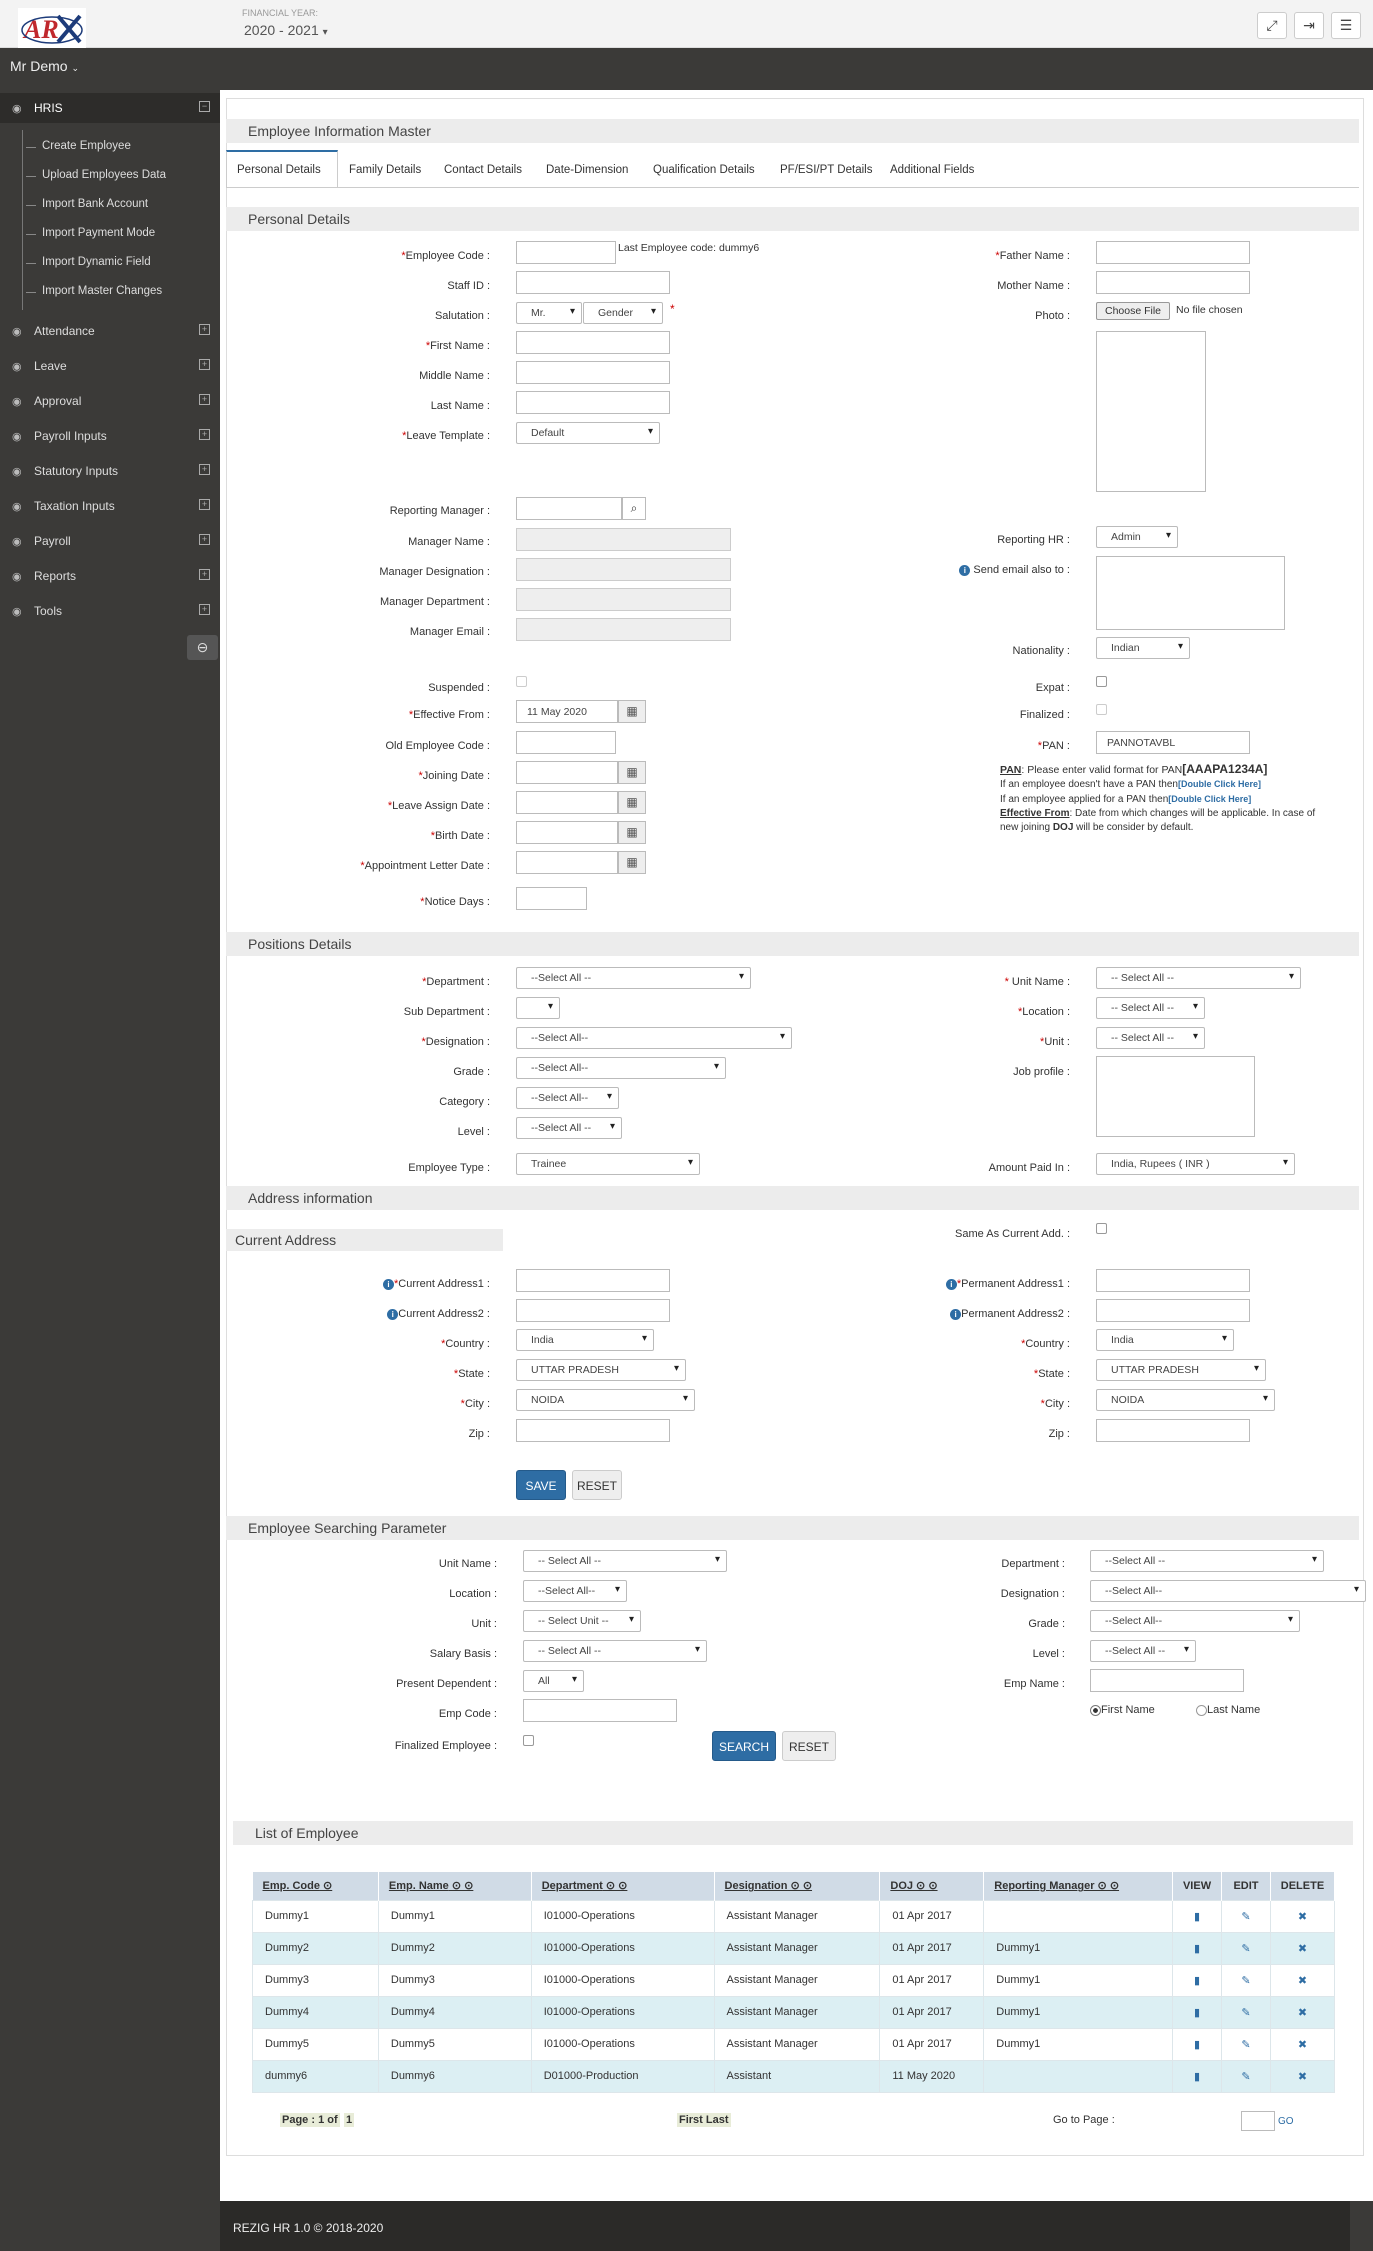  What do you see at coordinates (605, 1400) in the screenshot?
I see `current-city-select: NOIDA` at bounding box center [605, 1400].